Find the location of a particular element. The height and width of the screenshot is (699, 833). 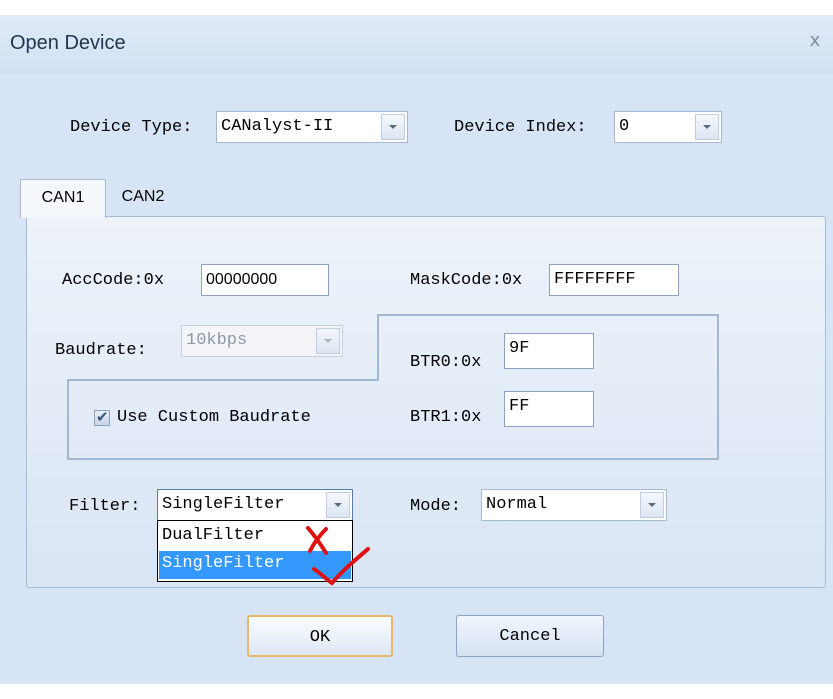

tab-can1-label: CAN1 is located at coordinates (63, 197).